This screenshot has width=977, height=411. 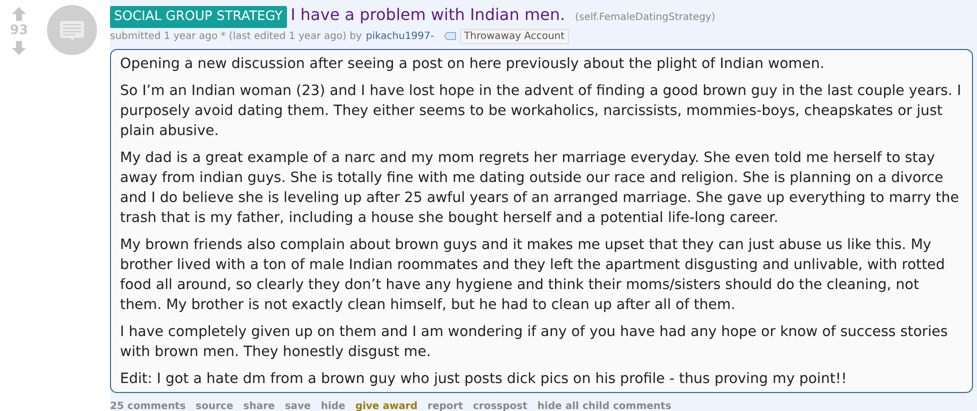 What do you see at coordinates (19, 14) in the screenshot?
I see `upvote-arrow-icon` at bounding box center [19, 14].